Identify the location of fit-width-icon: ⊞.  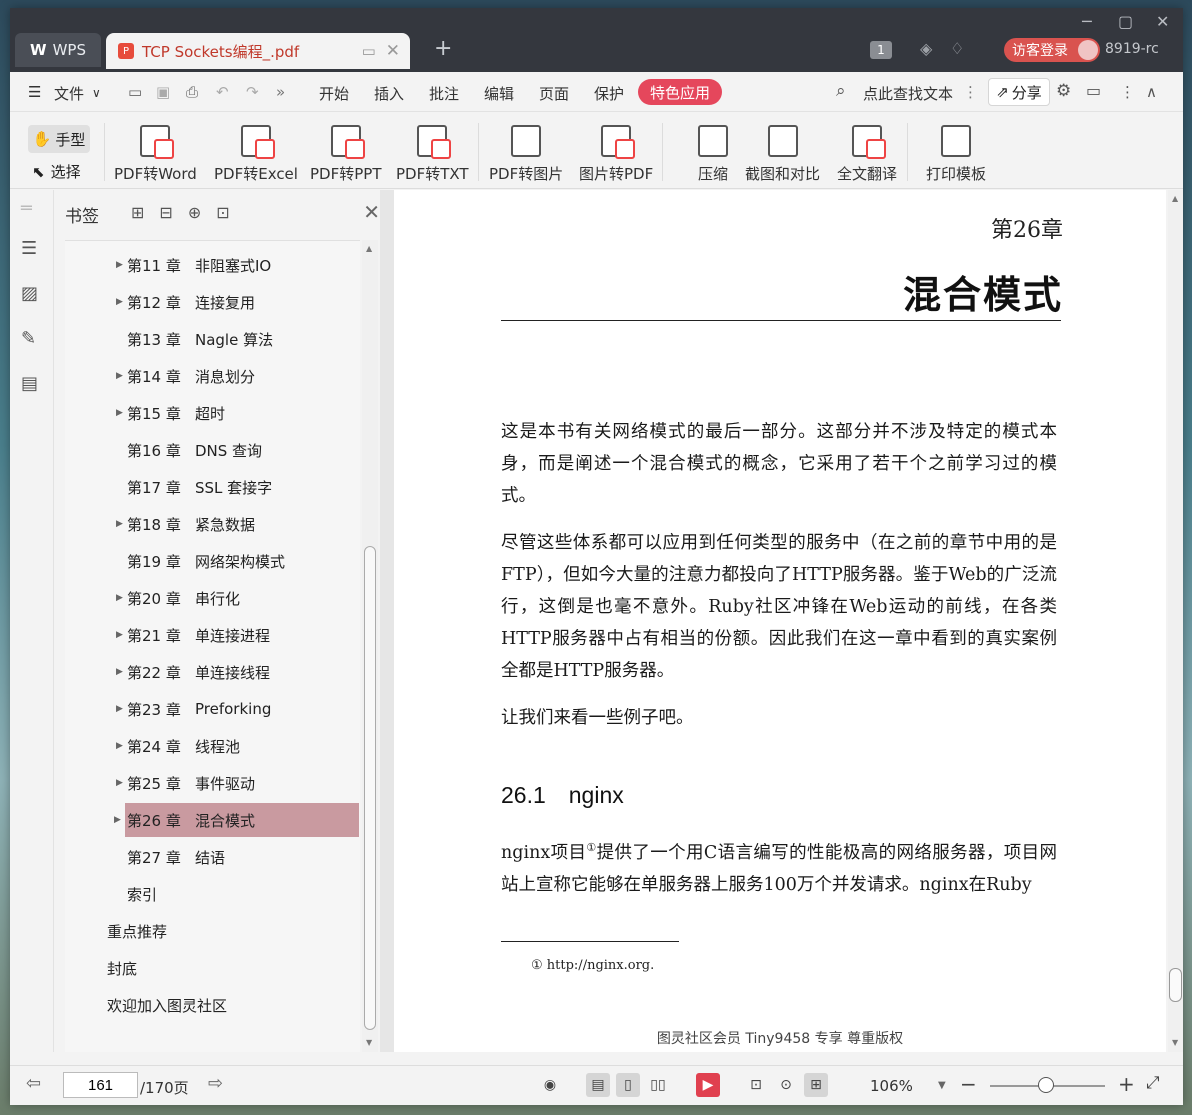
(816, 1085).